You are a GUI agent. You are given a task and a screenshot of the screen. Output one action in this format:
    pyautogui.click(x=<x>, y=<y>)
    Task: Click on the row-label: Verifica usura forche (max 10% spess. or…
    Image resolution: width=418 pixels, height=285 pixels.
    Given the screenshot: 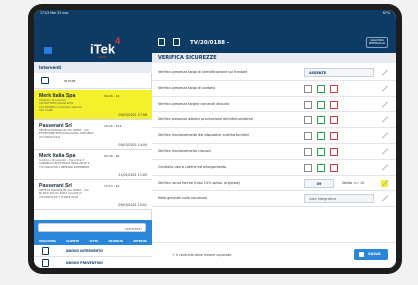 What is the action you would take?
    pyautogui.click(x=199, y=182)
    